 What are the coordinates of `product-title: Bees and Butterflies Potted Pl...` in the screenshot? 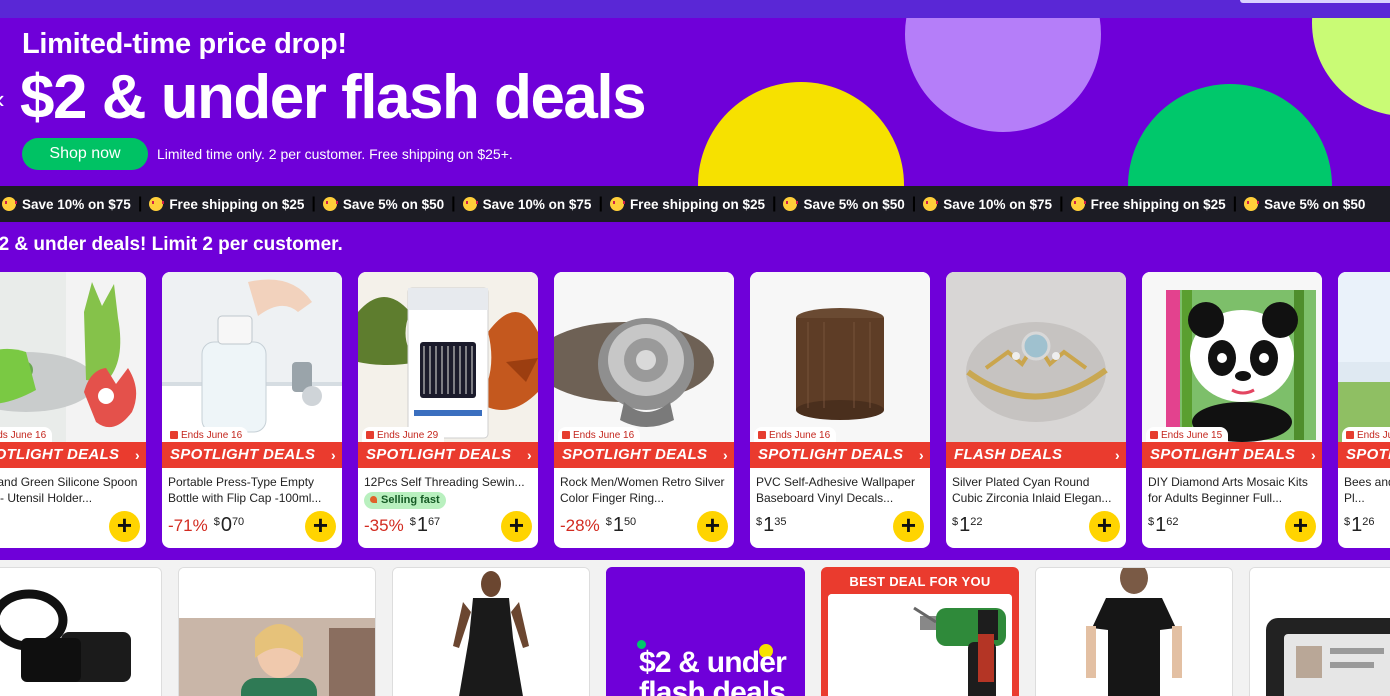 It's located at (1367, 490).